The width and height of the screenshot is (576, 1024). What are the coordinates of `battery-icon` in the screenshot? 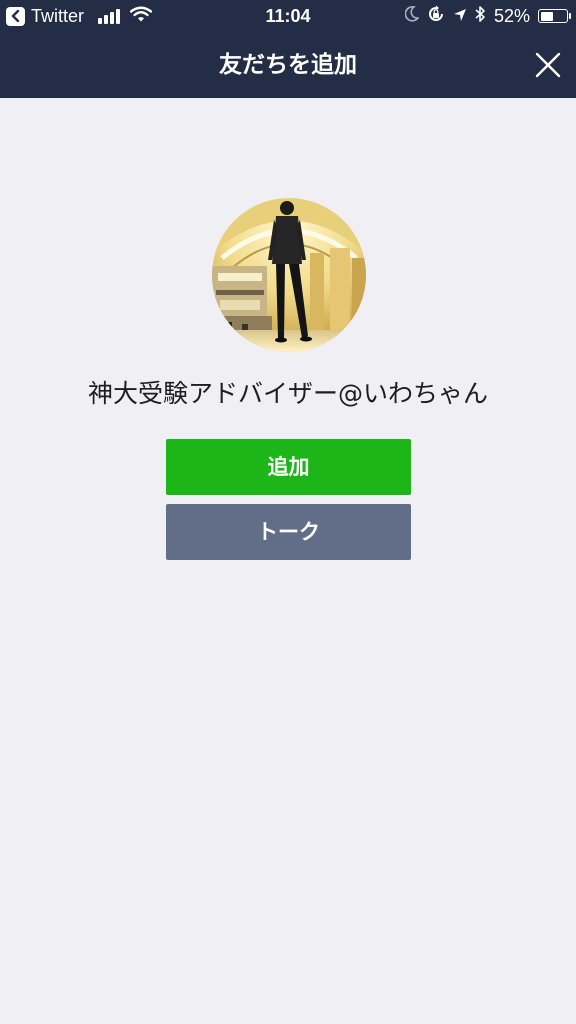 It's located at (554, 16).